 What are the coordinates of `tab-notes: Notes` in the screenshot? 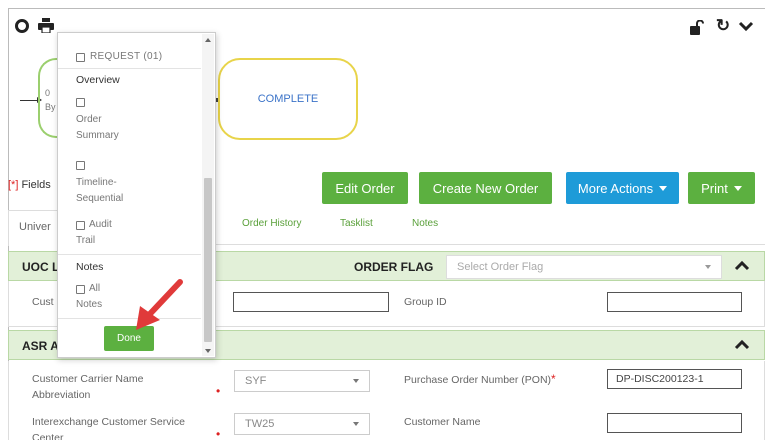 It's located at (425, 223).